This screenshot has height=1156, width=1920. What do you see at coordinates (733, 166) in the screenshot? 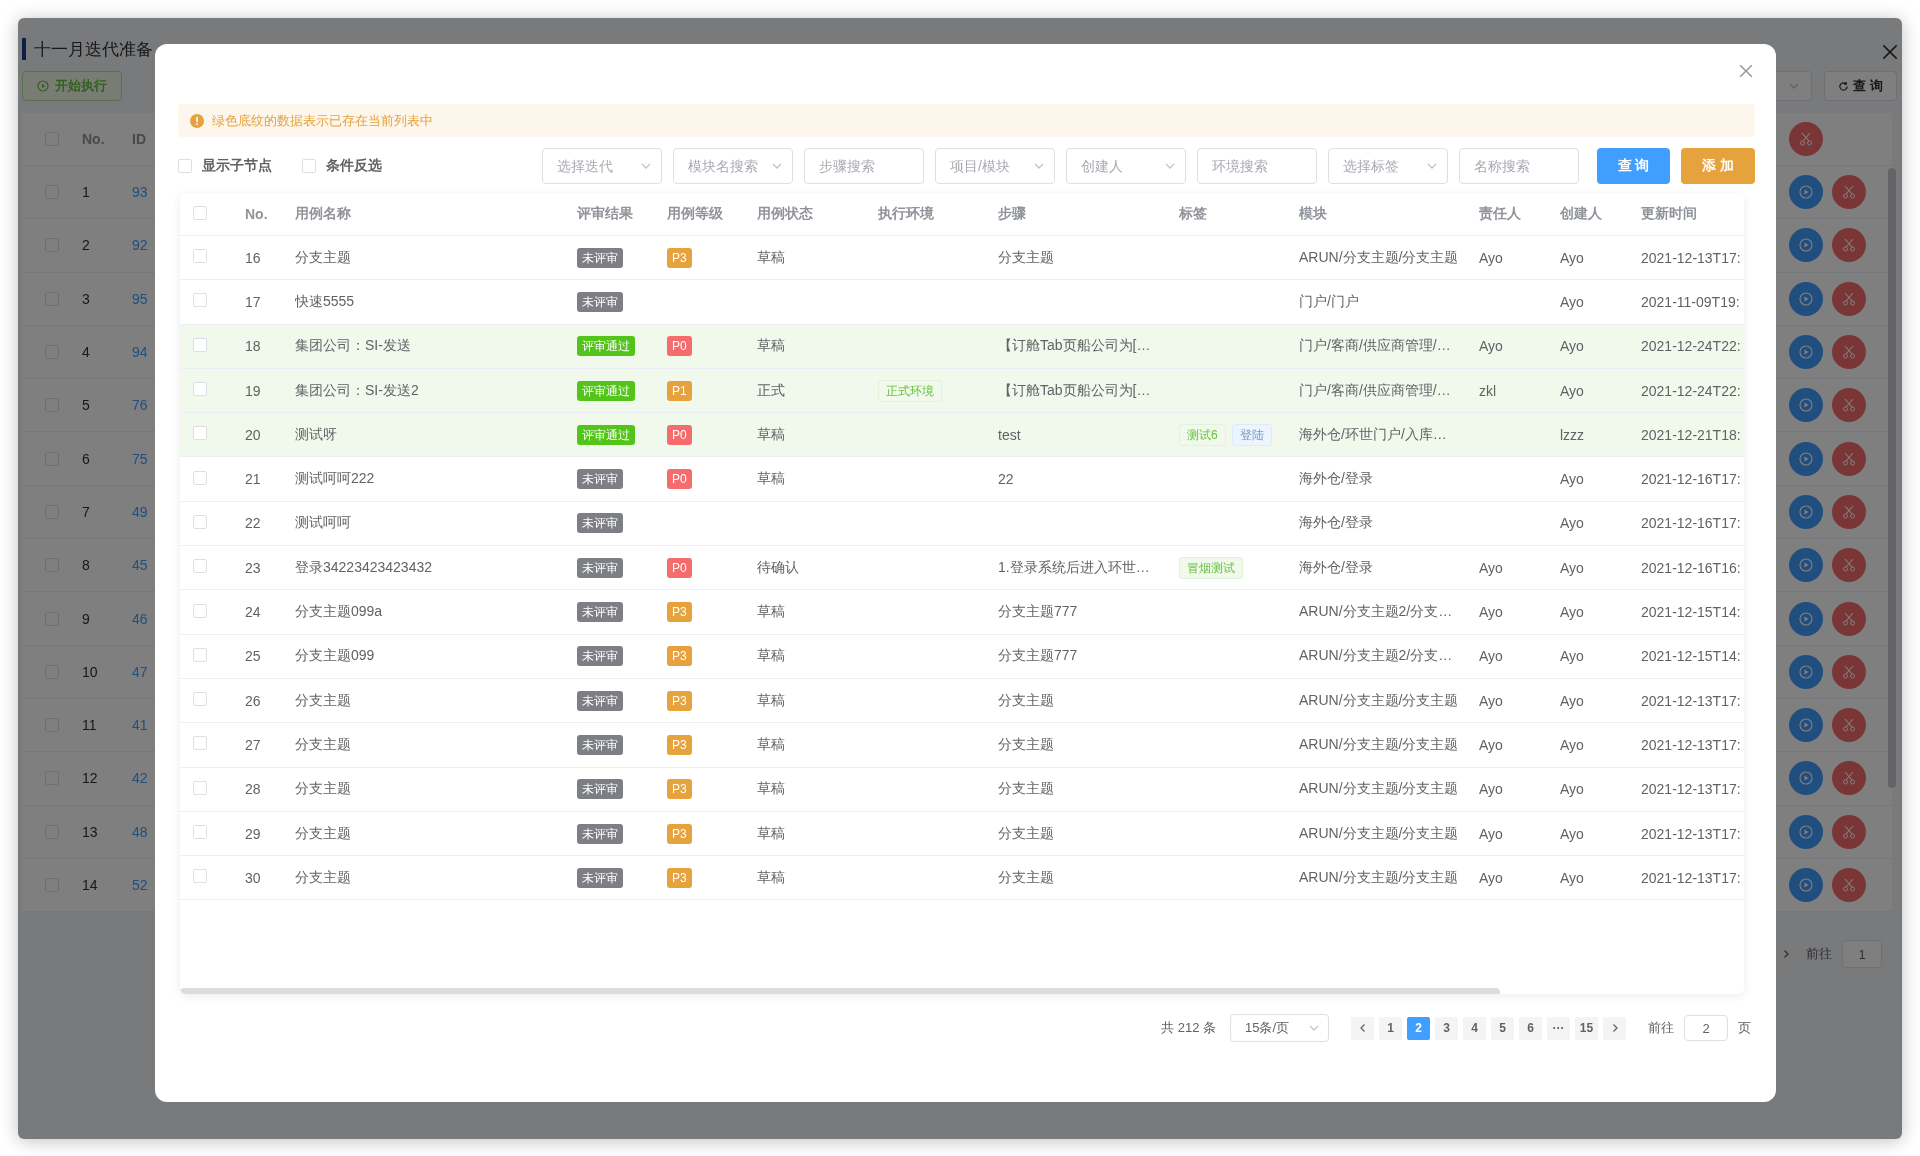
I see `select-field: 模块名搜索` at bounding box center [733, 166].